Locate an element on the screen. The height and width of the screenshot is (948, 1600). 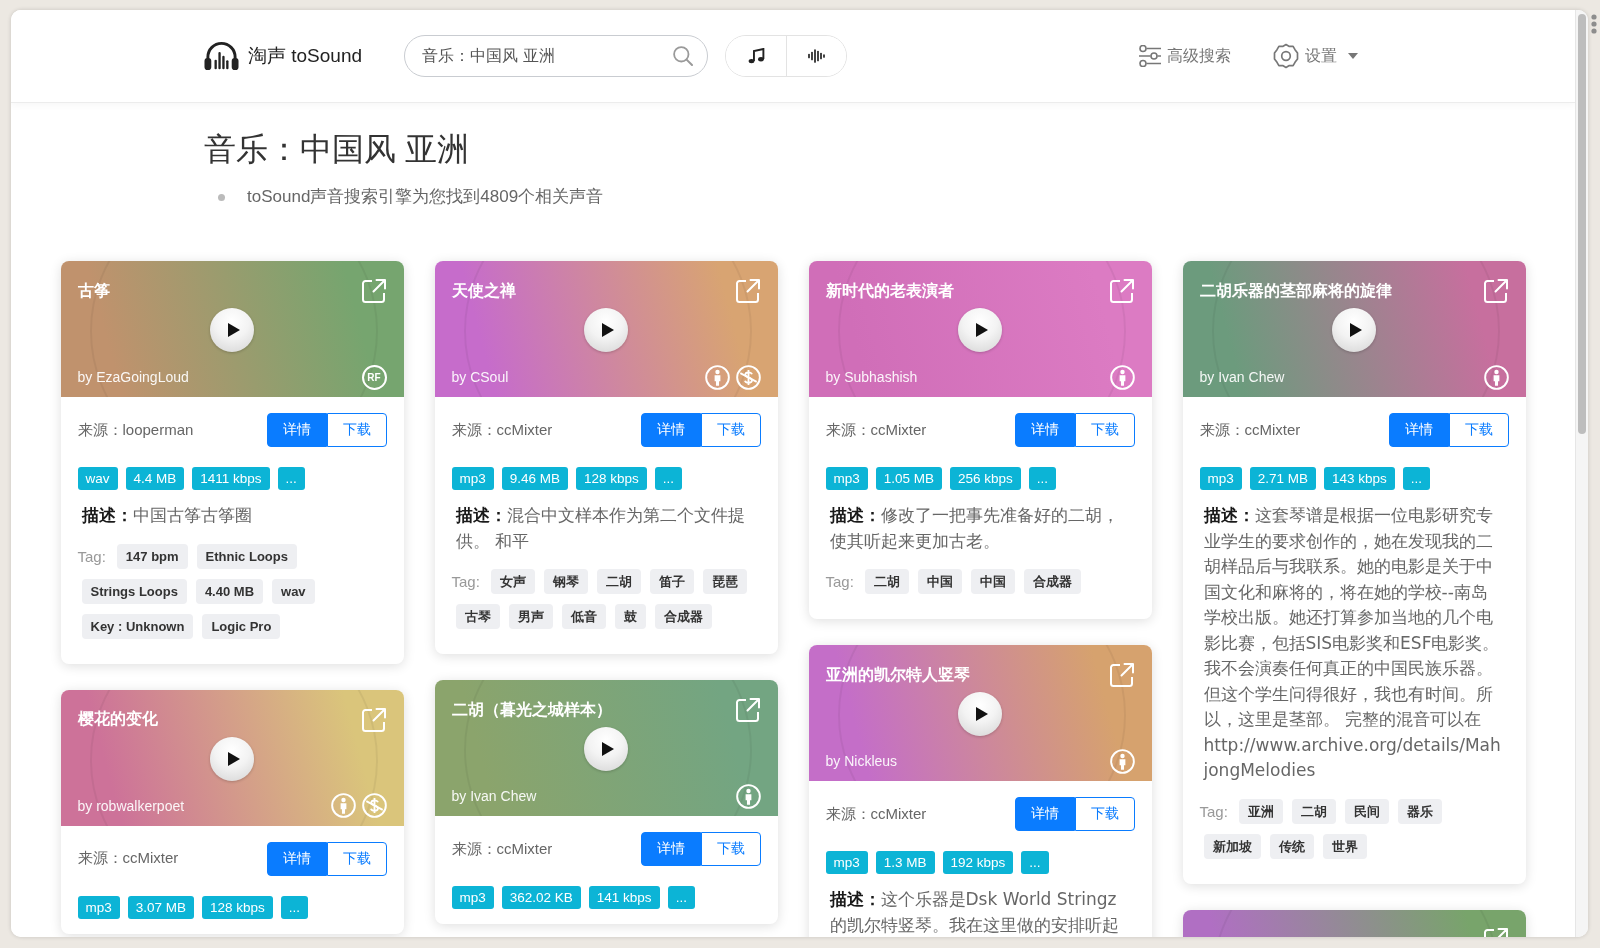
file-info-chip: 3.07 MB is located at coordinates (161, 907).